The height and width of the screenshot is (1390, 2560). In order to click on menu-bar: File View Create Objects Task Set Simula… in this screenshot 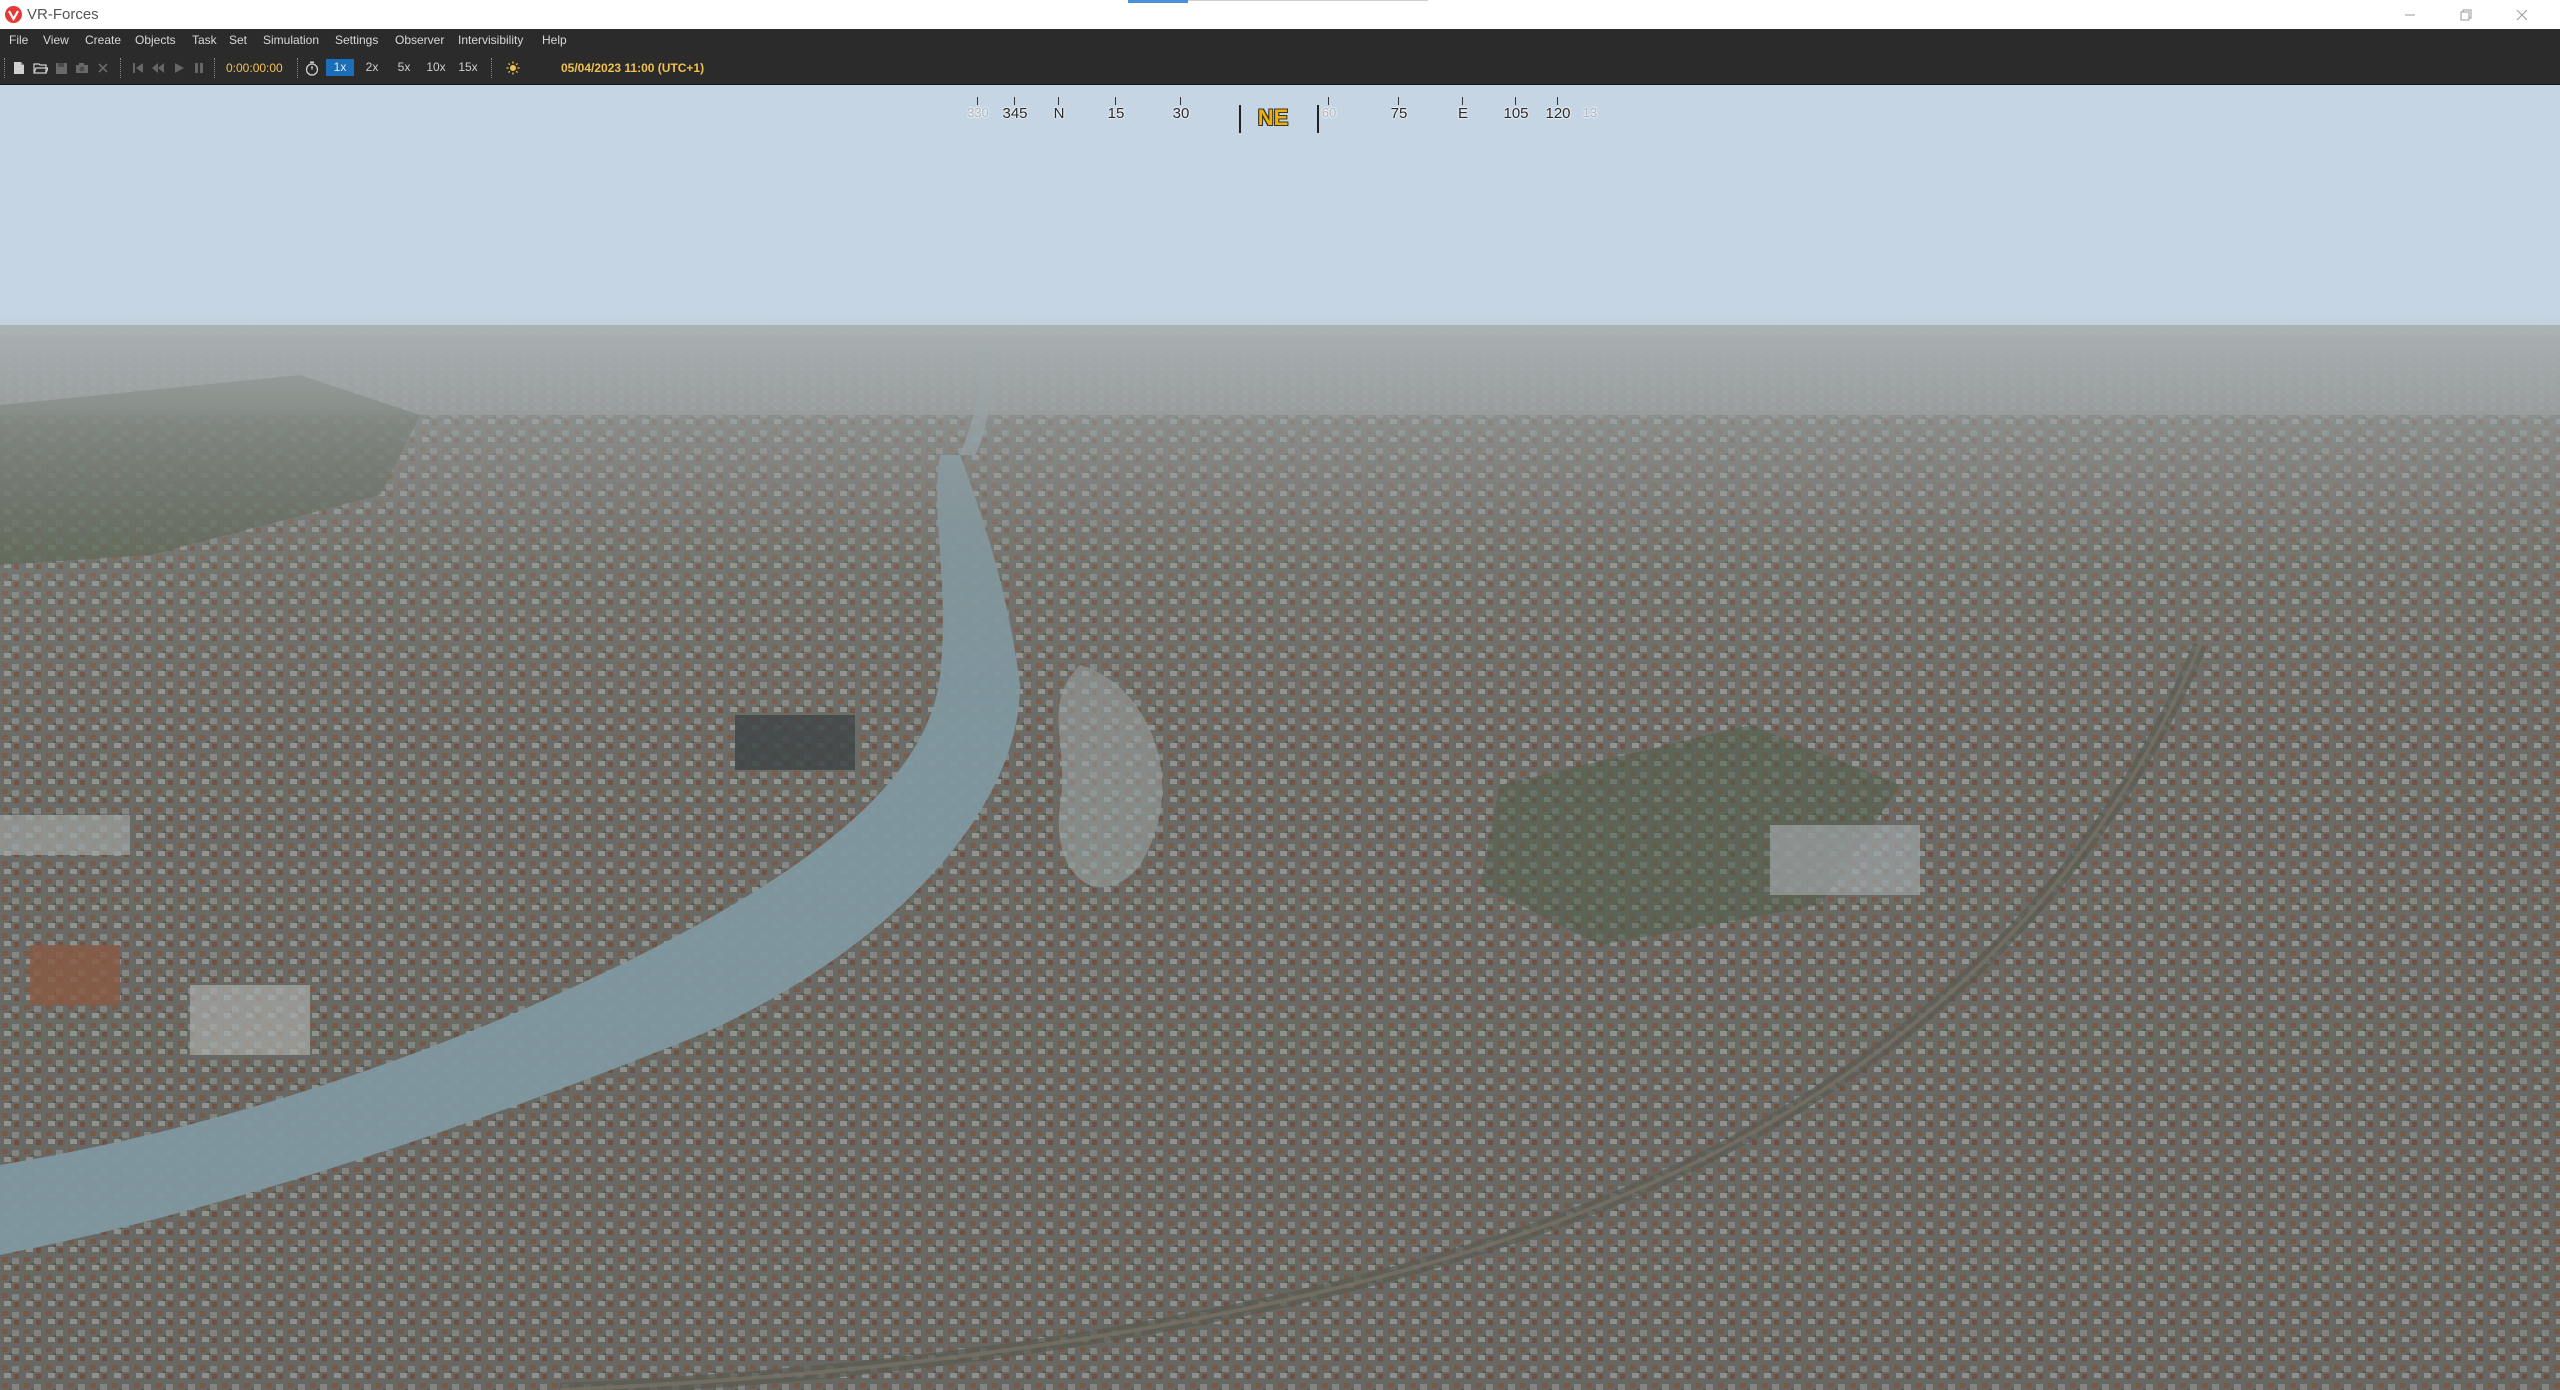, I will do `click(1280, 40)`.